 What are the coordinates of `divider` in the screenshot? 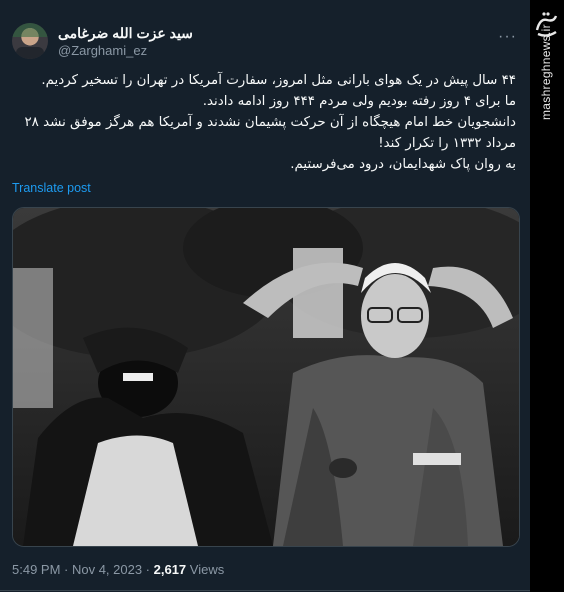 It's located at (265, 590).